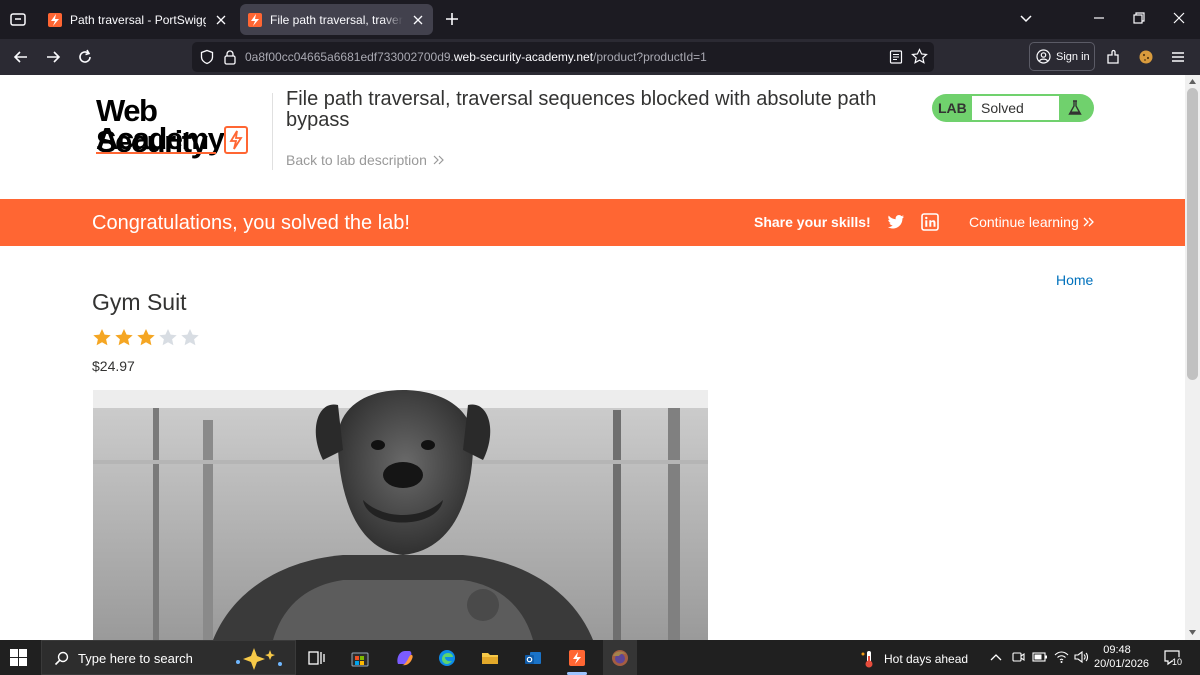  Describe the element at coordinates (447, 658) in the screenshot. I see `edge-browser-icon` at that location.